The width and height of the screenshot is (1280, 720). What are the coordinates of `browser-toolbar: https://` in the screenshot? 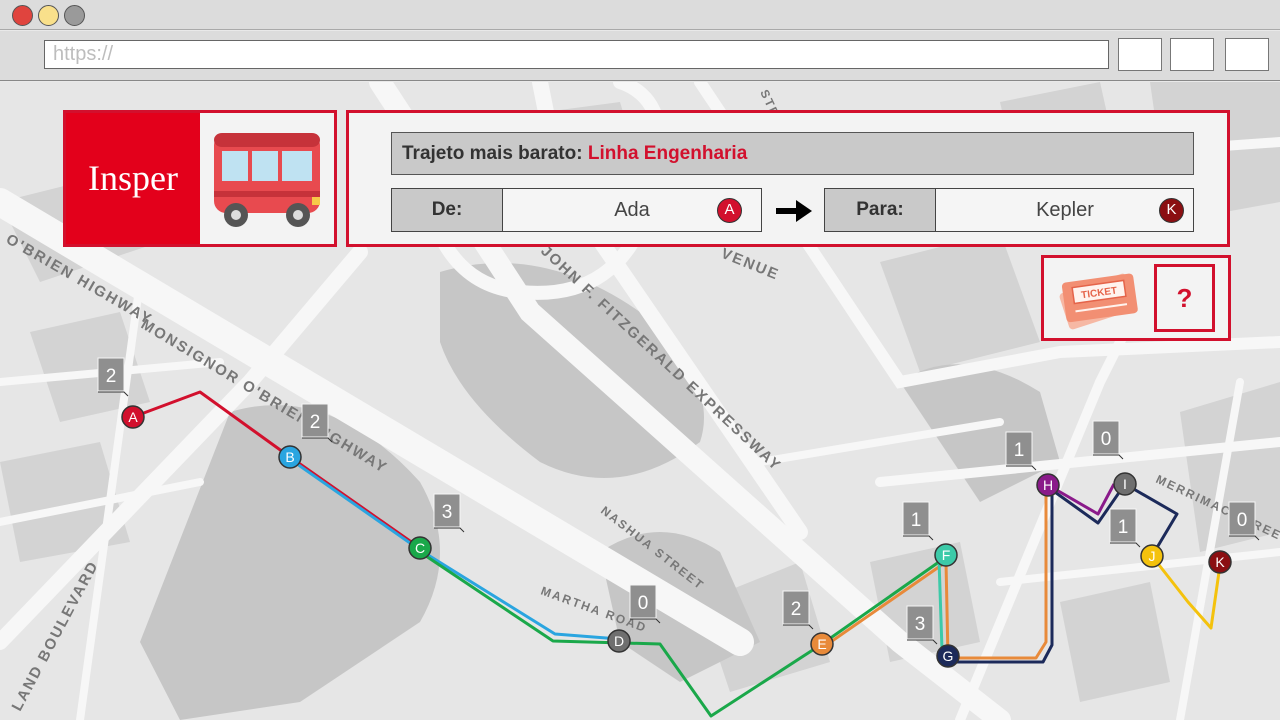 It's located at (640, 56).